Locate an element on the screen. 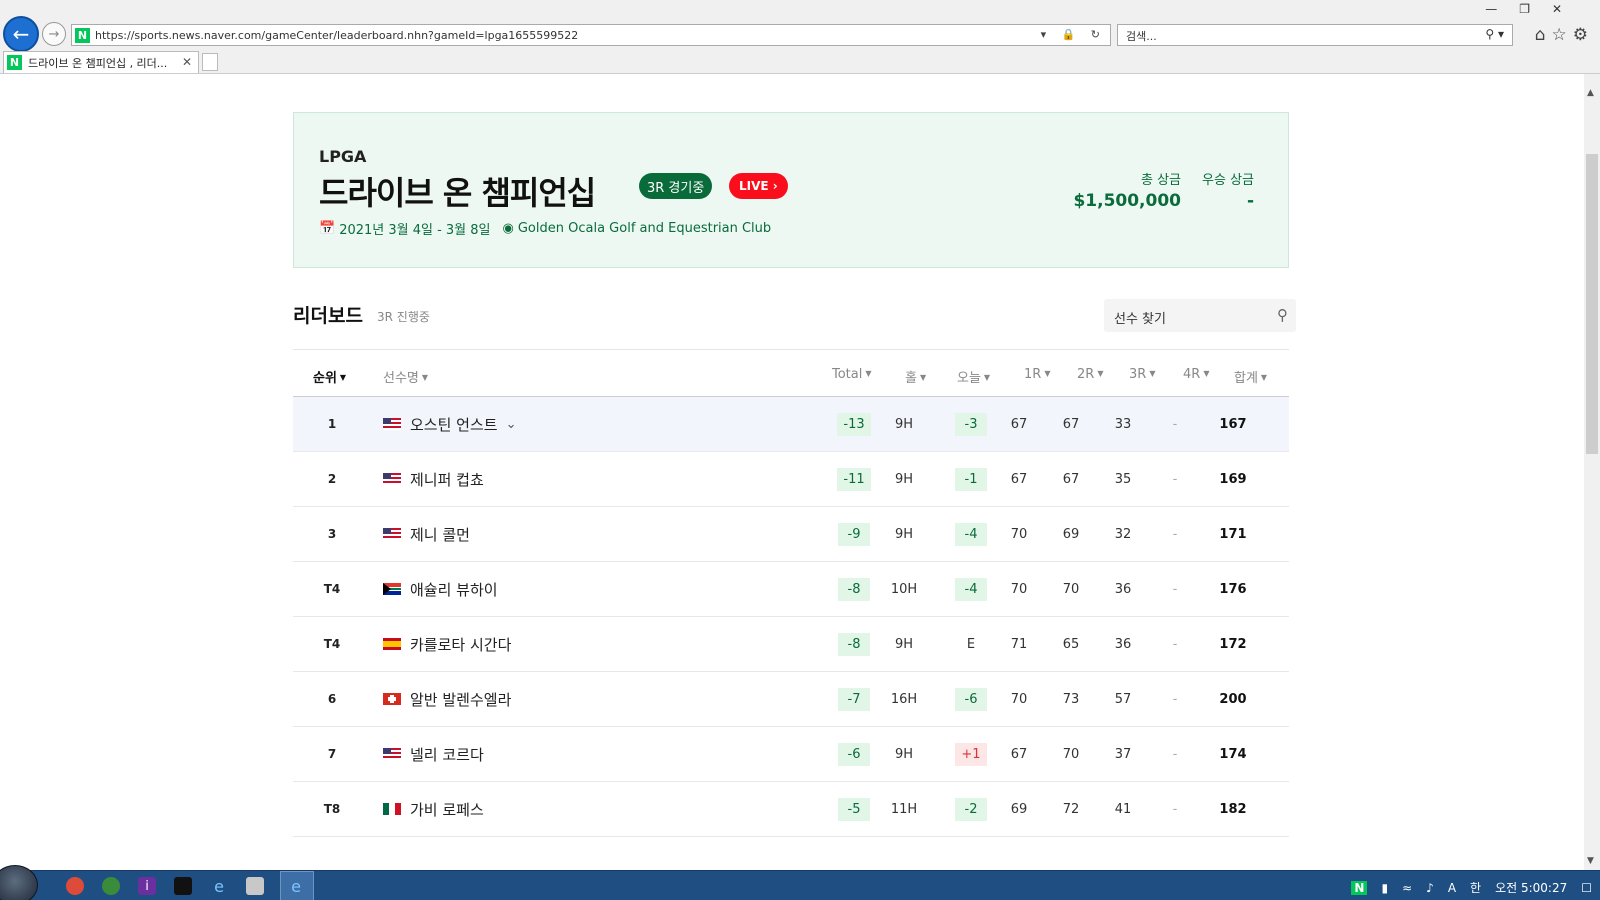  player-name: 넬리 코르다 is located at coordinates (447, 754).